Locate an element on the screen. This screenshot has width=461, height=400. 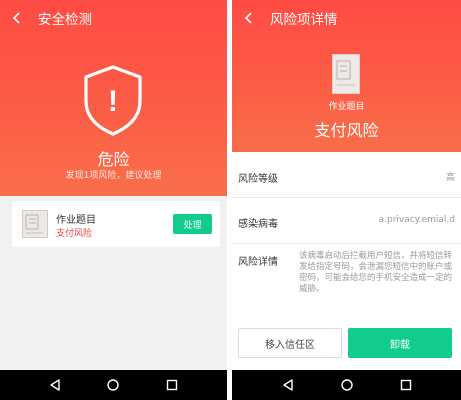
move-to-trust-zone-button: 移入信任区 is located at coordinates (290, 343).